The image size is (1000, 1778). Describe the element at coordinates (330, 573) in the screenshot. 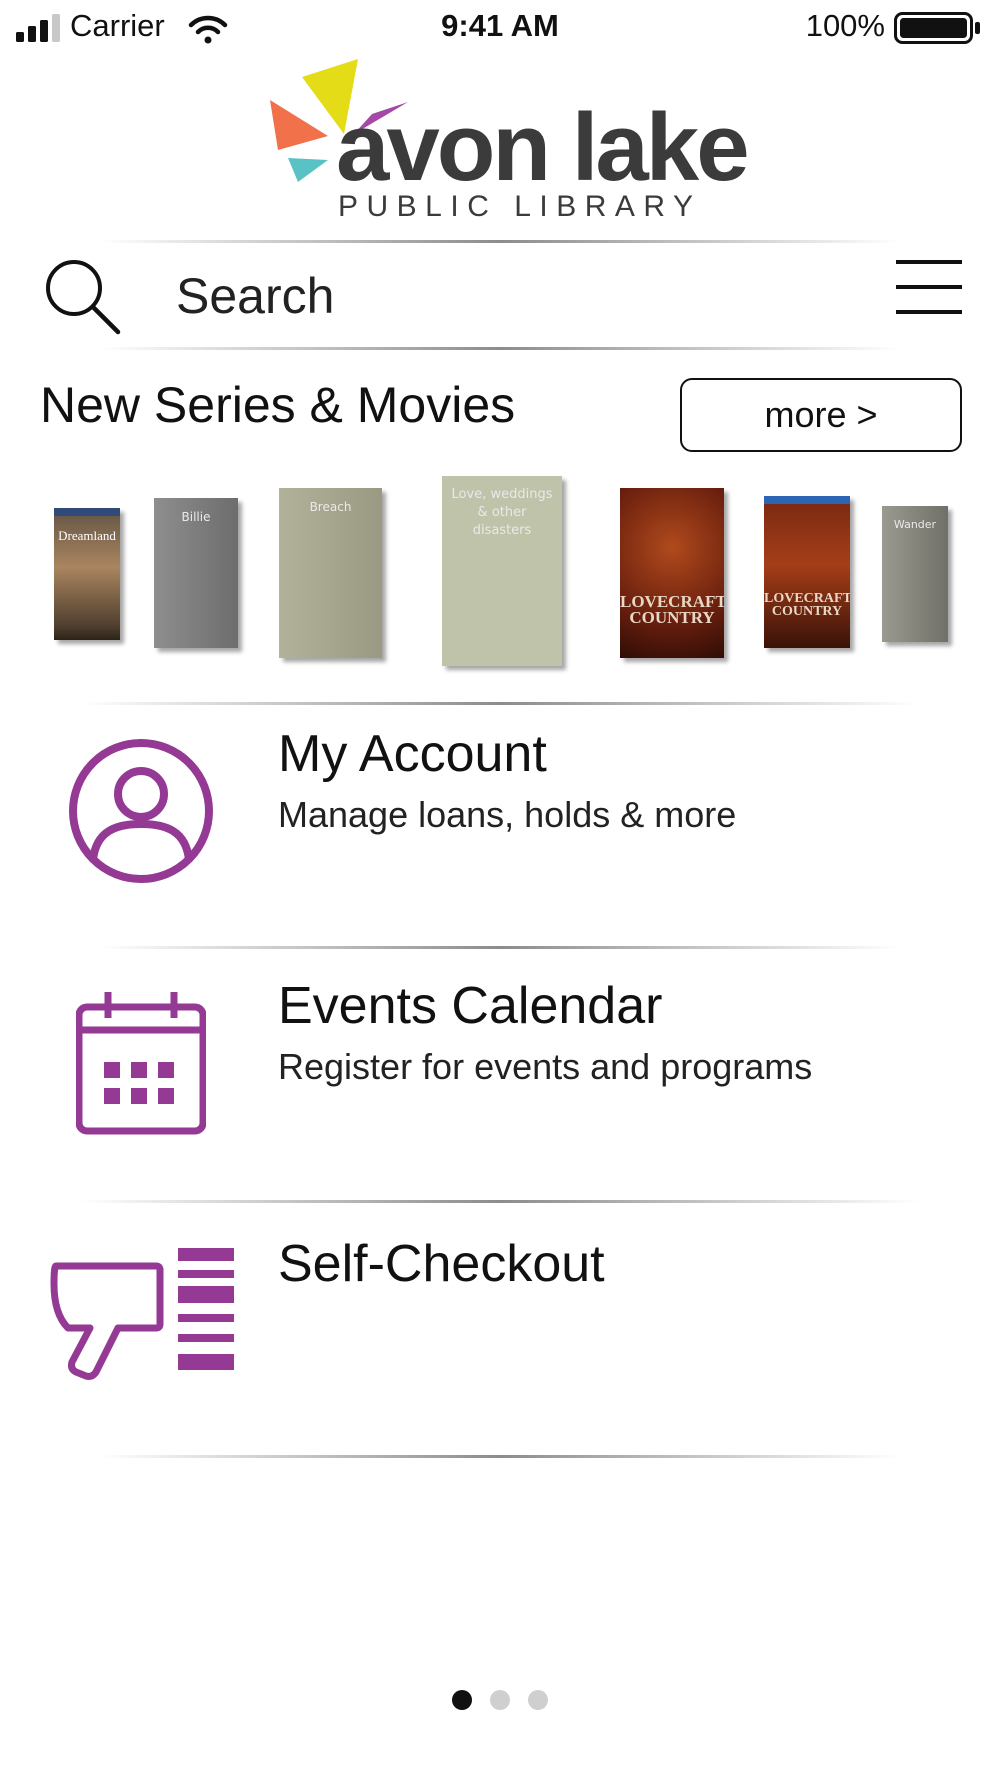

I see `cover-item: Breach` at that location.